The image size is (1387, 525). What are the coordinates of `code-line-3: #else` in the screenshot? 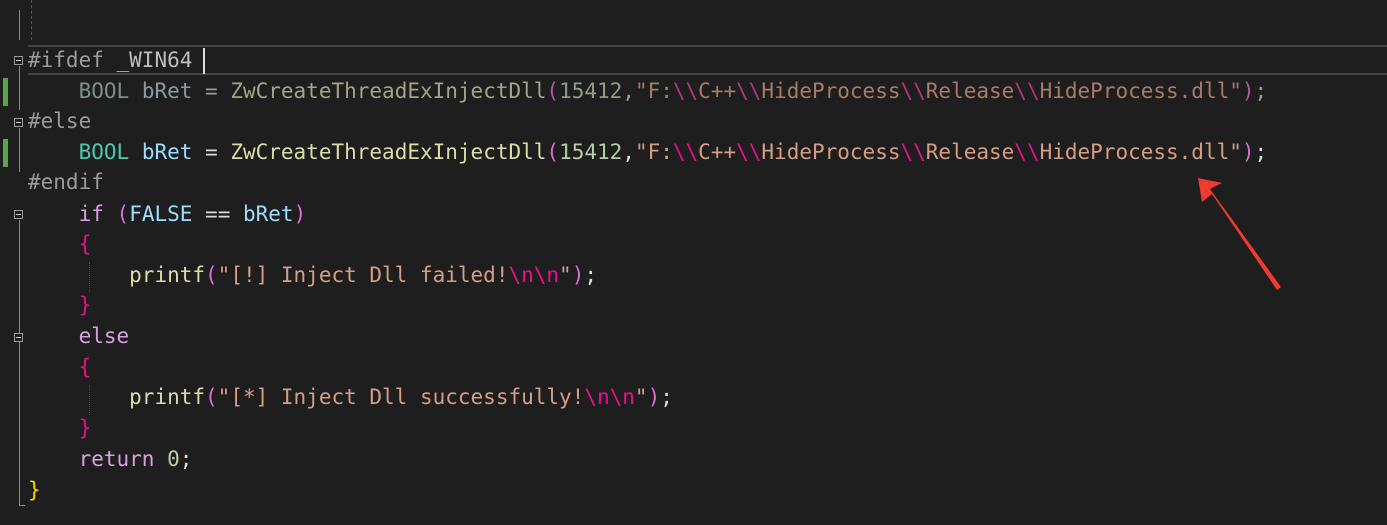 It's located at (59, 121).